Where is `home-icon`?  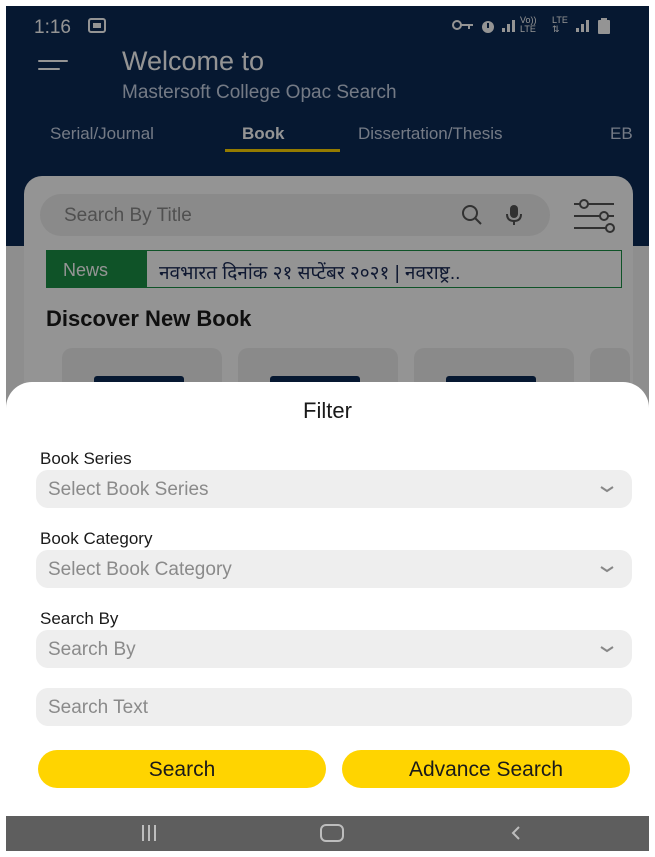
home-icon is located at coordinates (332, 833).